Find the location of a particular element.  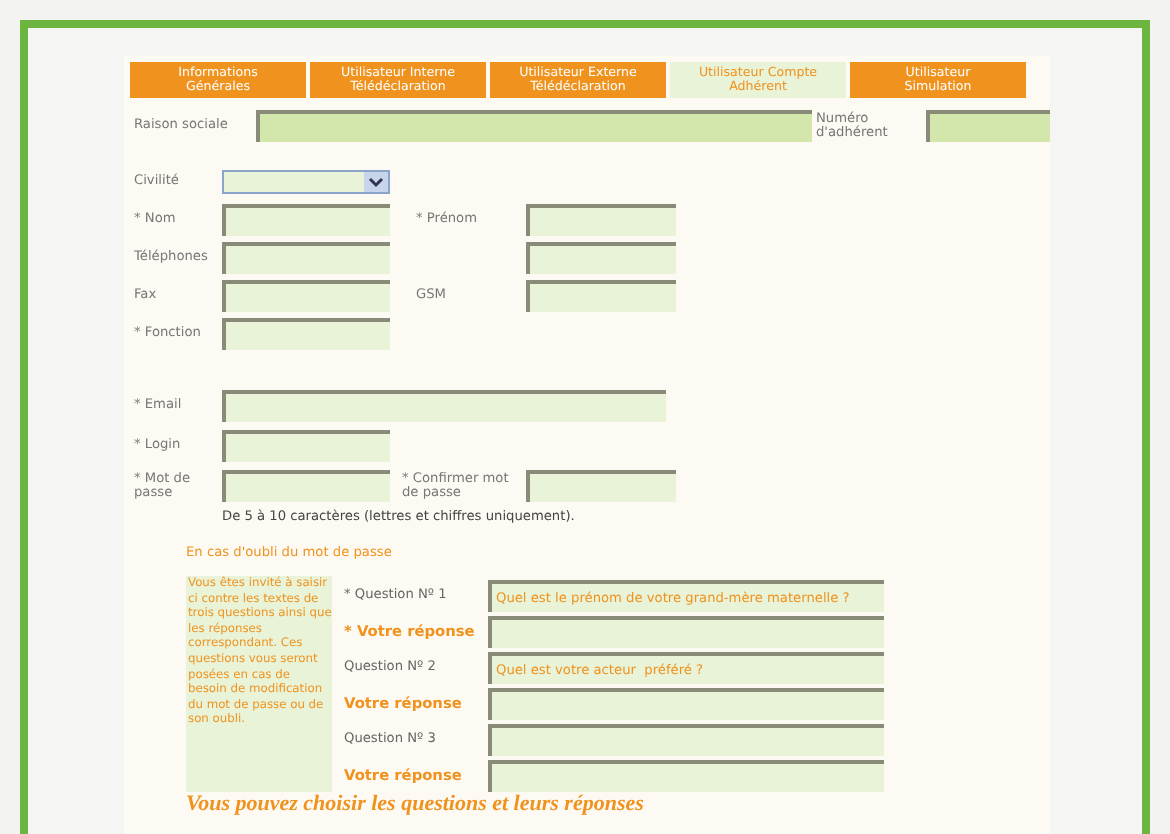

civilite-select is located at coordinates (306, 182).